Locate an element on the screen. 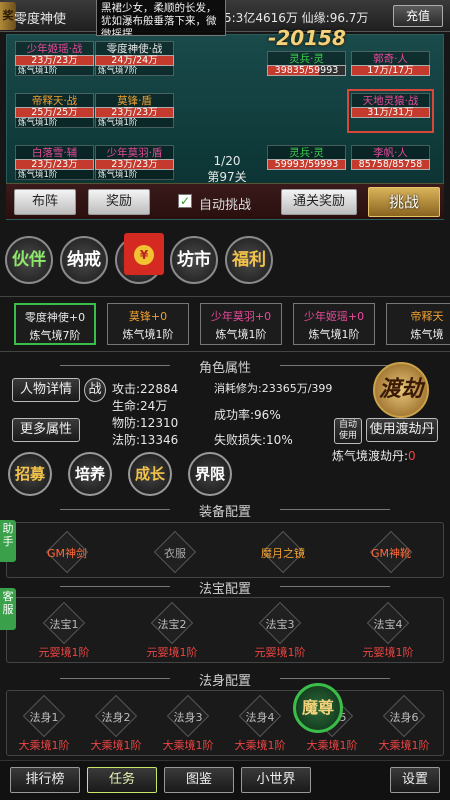 The width and height of the screenshot is (450, 800). pill-label: 炼气境渡劫丹: is located at coordinates (370, 456).